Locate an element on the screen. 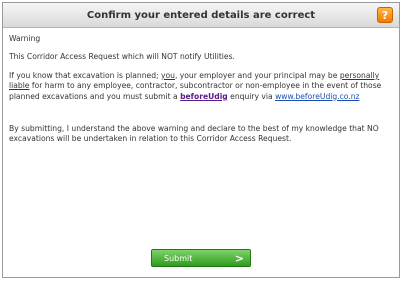 The height and width of the screenshot is (282, 404). submit-label: Submit is located at coordinates (178, 258).